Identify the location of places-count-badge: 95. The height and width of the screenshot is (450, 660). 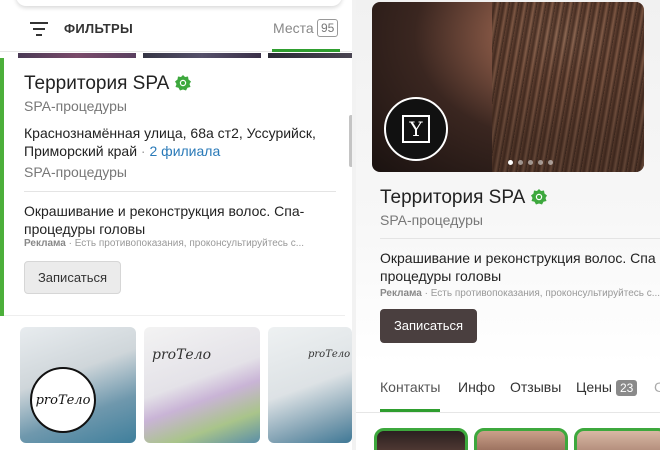
(328, 28).